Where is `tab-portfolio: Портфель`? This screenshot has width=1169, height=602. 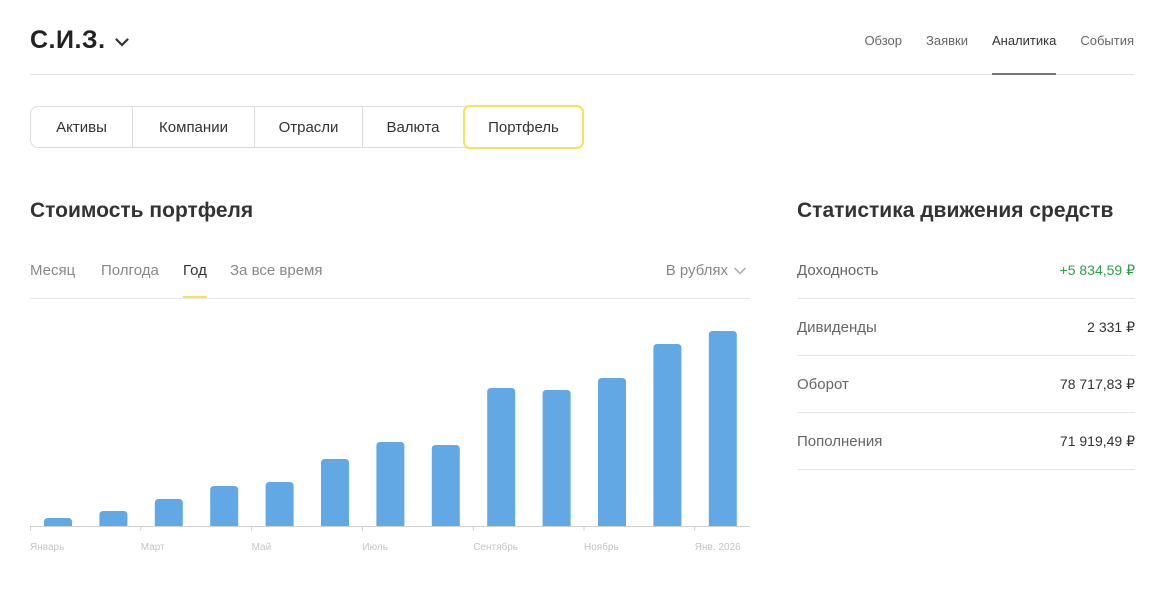 tab-portfolio: Портфель is located at coordinates (523, 127).